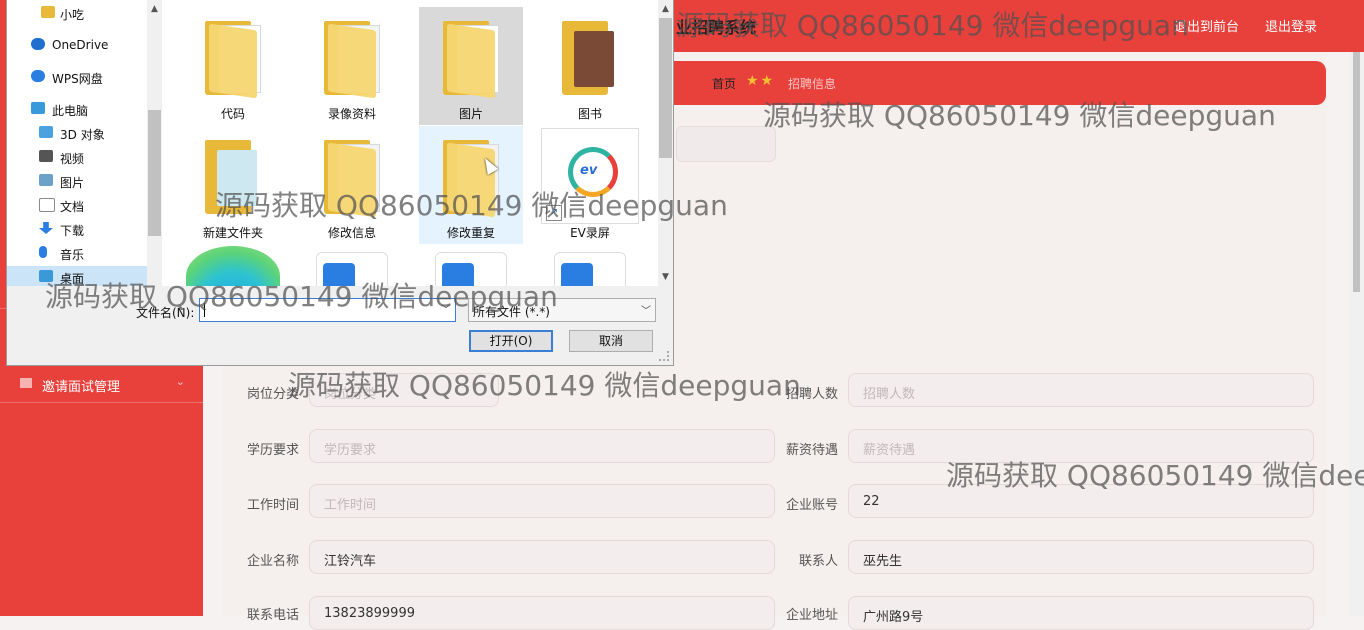 The width and height of the screenshot is (1364, 630). What do you see at coordinates (72, 255) in the screenshot?
I see `nav-item-label: 音乐` at bounding box center [72, 255].